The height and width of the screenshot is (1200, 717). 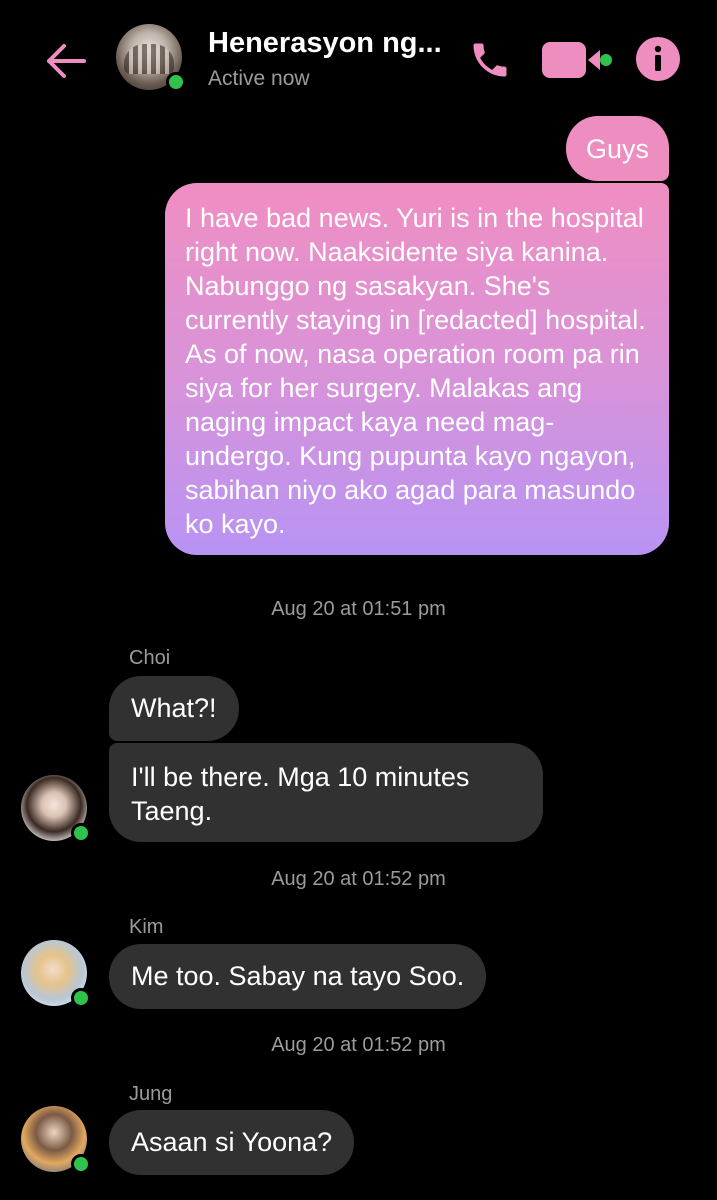 I want to click on received-message-bubble: Asaan si Yoona?, so click(x=232, y=1142).